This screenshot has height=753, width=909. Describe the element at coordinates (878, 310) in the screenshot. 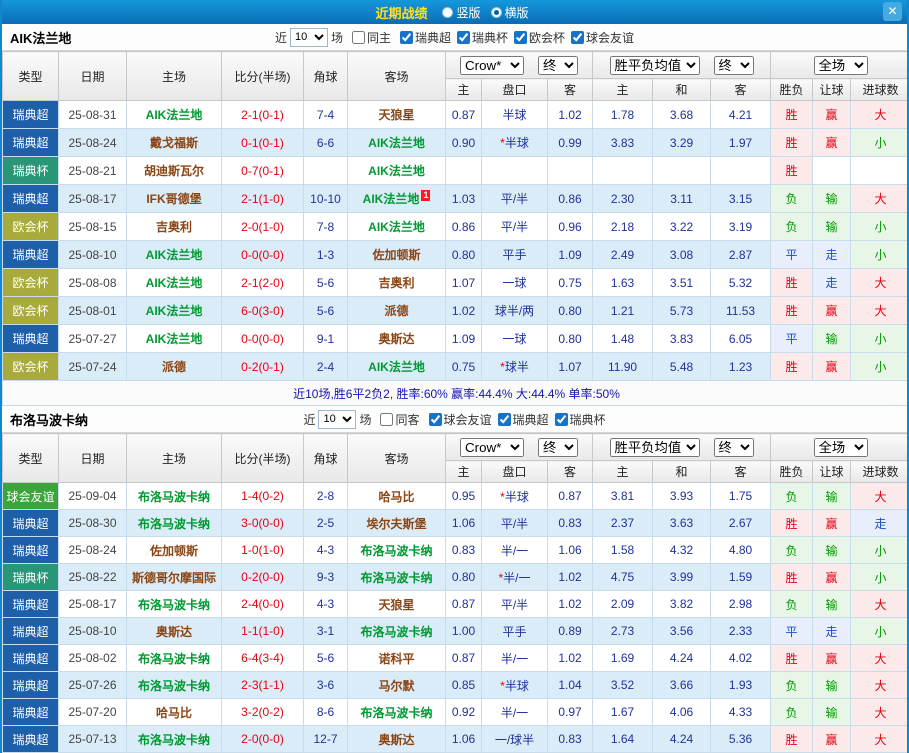

I see `goal-result-cell: 大` at that location.